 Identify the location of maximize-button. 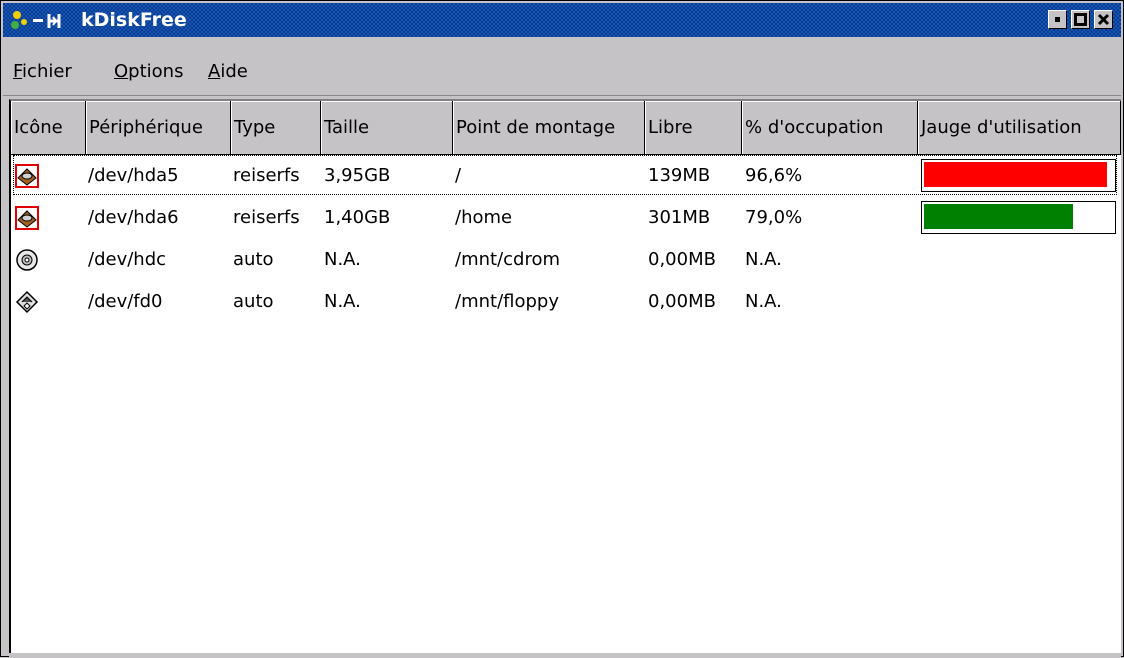
(1080, 19).